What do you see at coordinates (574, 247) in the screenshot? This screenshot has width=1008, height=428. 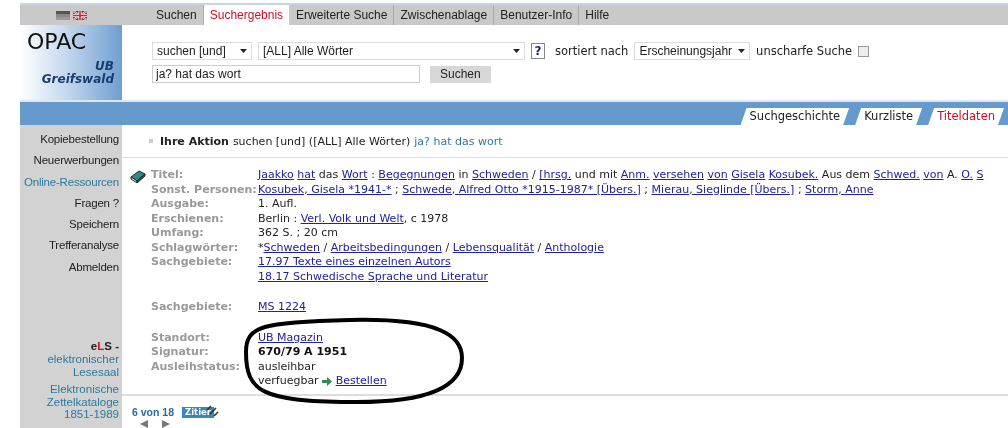 I see `field-link: Anthologie` at bounding box center [574, 247].